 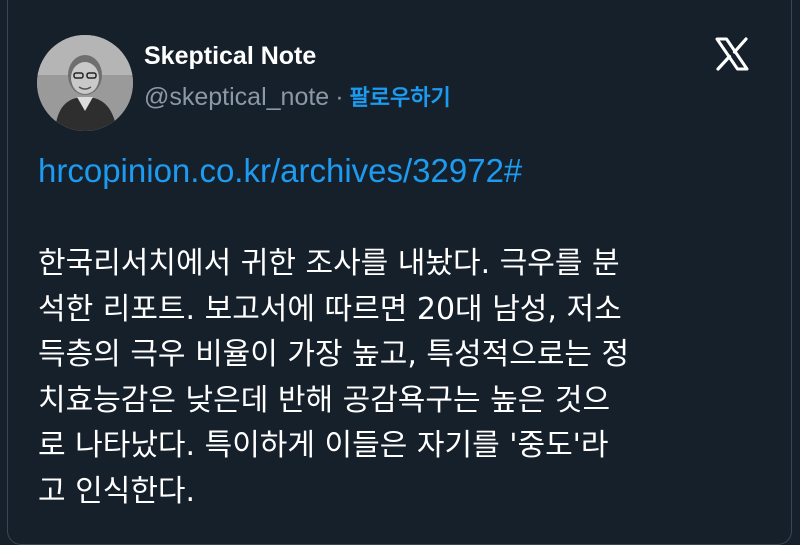 I want to click on tweet-body-line: 석한 리포트. 보고서에 따르면 20대 남성, 저소, so click(x=330, y=309).